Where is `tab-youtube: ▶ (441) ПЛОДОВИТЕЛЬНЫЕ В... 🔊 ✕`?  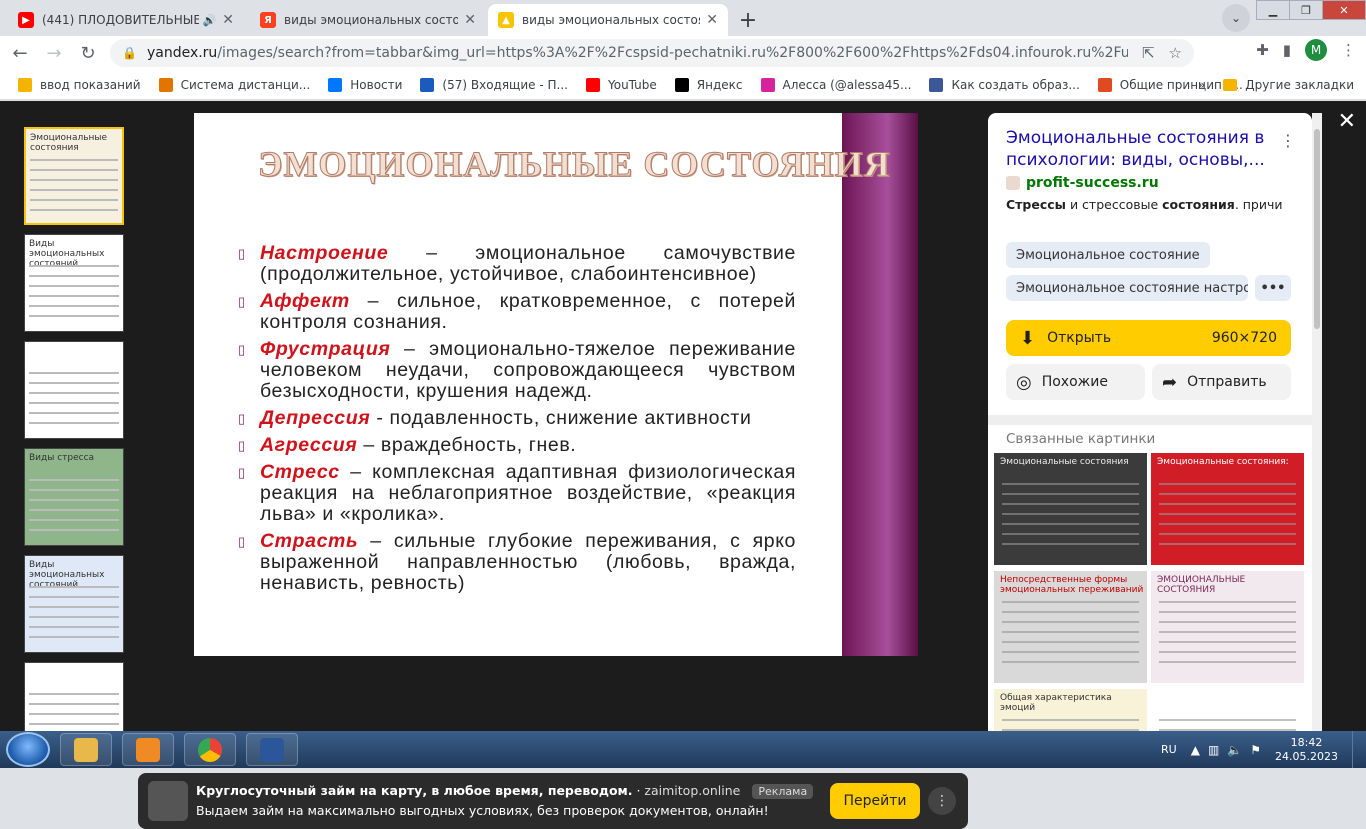 tab-youtube: ▶ (441) ПЛОДОВИТЕЛЬНЫЕ В... 🔊 ✕ is located at coordinates (126, 20).